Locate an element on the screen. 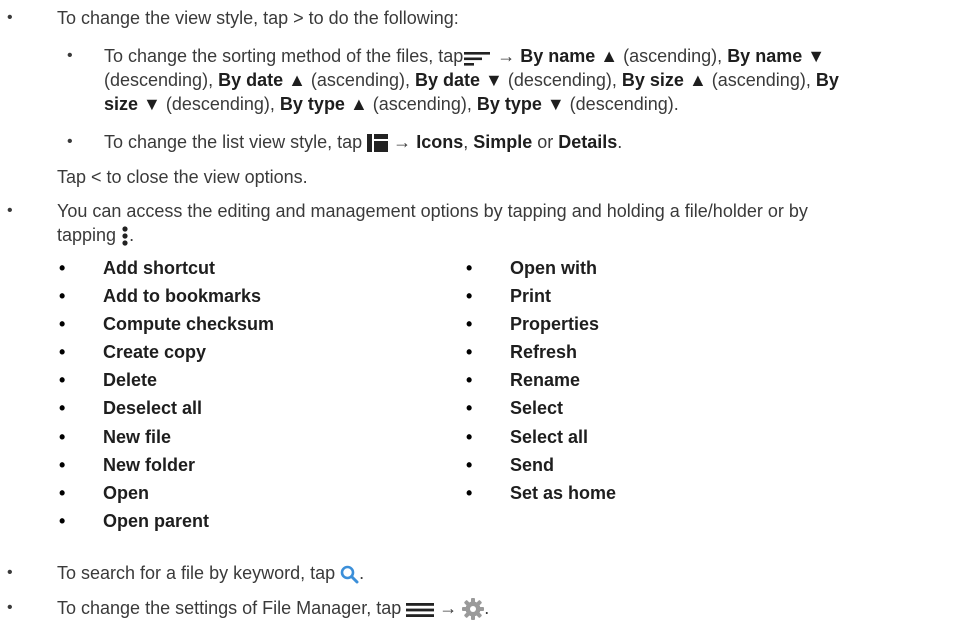 The image size is (976, 625). option-label: Open is located at coordinates (126, 492).